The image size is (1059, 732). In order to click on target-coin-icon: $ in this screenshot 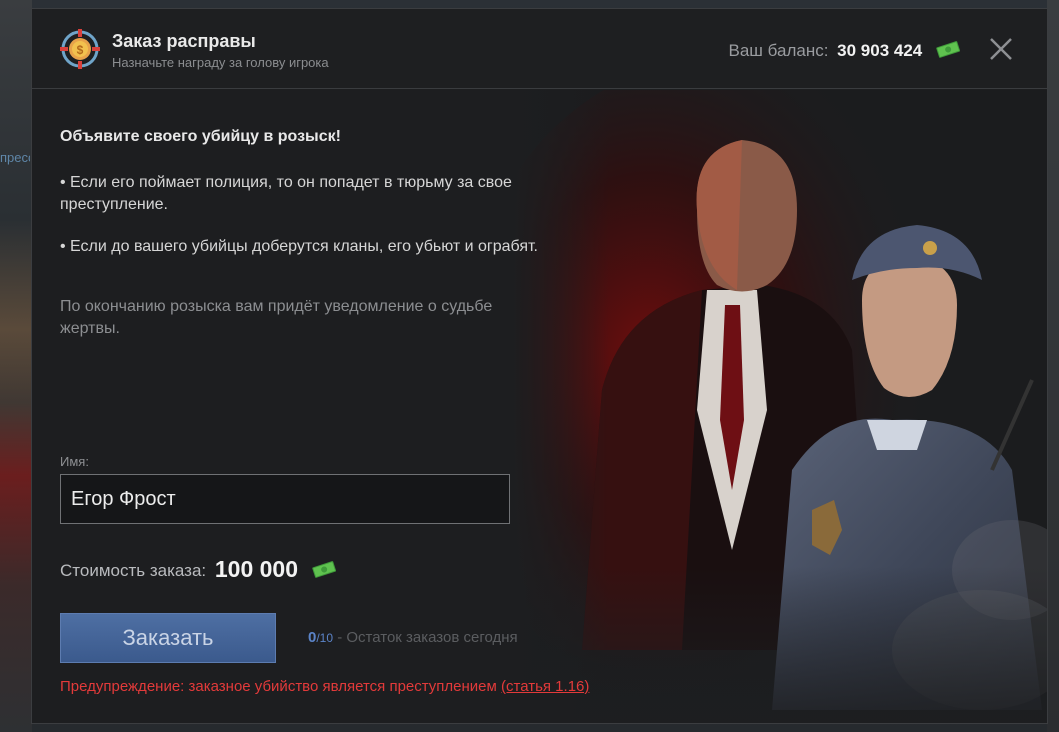, I will do `click(80, 49)`.